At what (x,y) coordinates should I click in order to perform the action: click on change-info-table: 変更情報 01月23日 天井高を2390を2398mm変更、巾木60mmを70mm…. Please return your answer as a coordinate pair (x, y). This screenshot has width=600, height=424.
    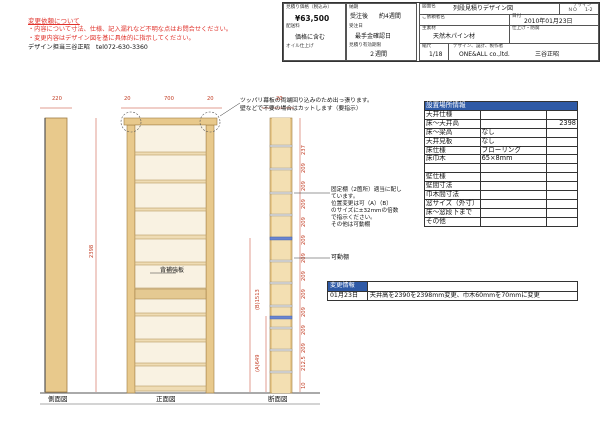
    Looking at the image, I should click on (453, 291).